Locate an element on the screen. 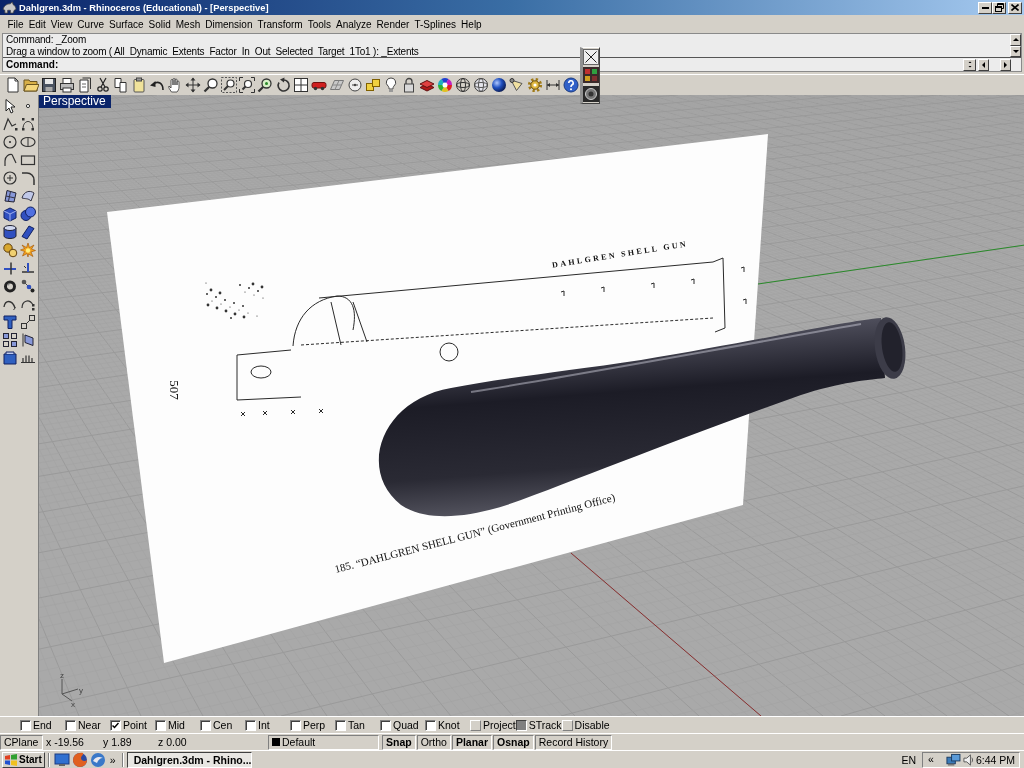  squares-grid-icon is located at coordinates (10, 340).